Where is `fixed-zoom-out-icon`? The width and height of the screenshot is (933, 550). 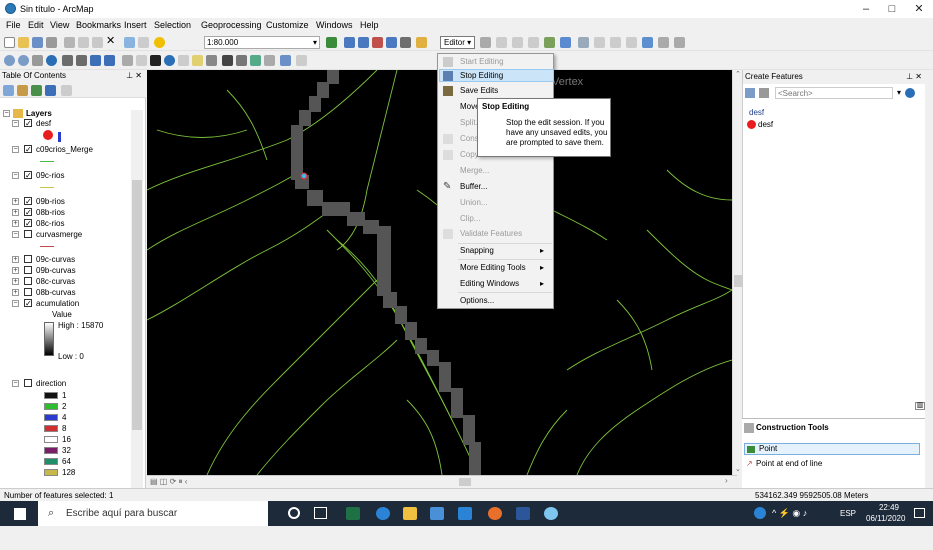
fixed-zoom-out-icon is located at coordinates (81, 60).